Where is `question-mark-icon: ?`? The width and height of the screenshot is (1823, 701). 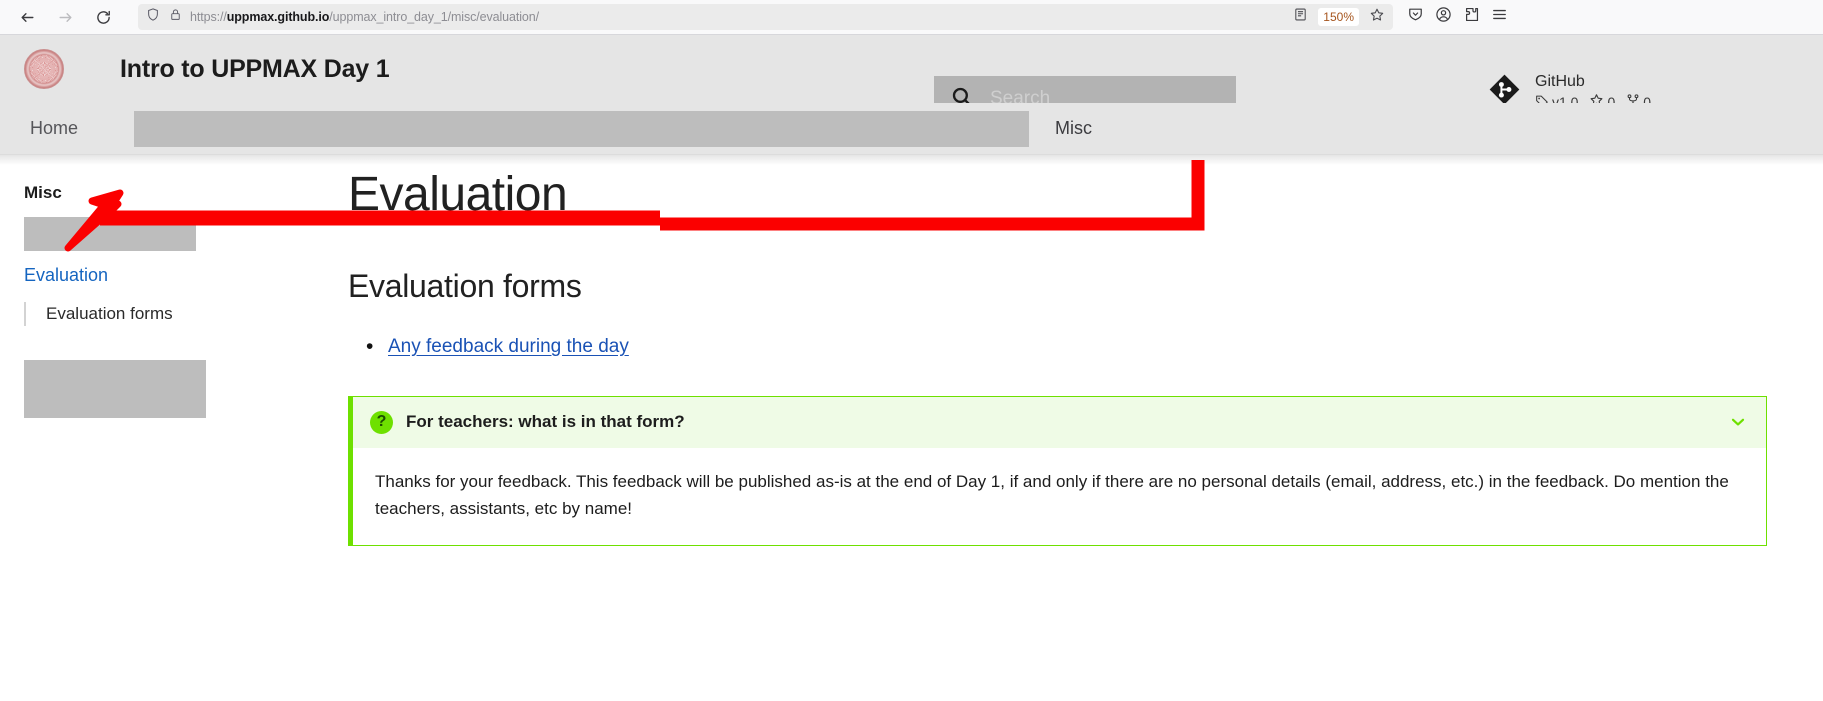
question-mark-icon: ? is located at coordinates (381, 422).